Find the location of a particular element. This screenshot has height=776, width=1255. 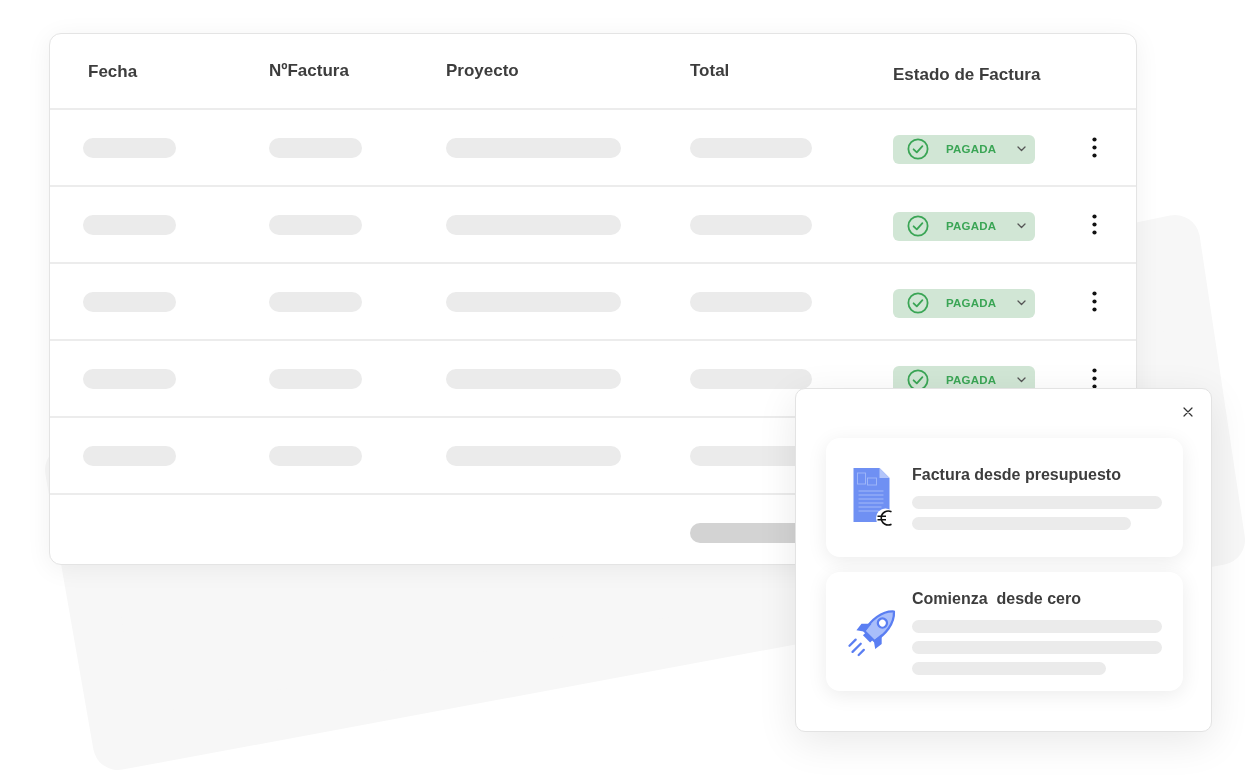

close-icon is located at coordinates (1188, 412).